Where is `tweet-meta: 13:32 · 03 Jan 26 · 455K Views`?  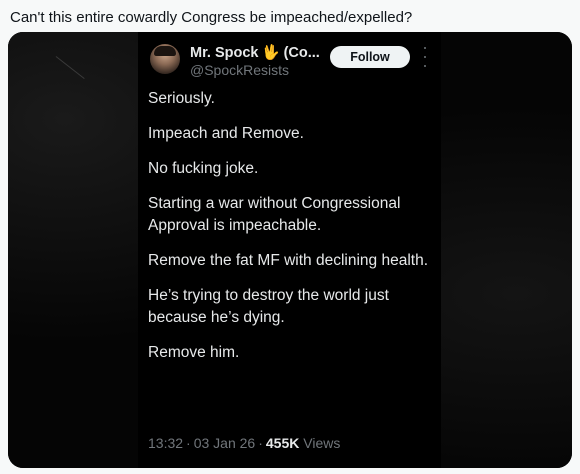
tweet-meta: 13:32 · 03 Jan 26 · 455K Views is located at coordinates (244, 443).